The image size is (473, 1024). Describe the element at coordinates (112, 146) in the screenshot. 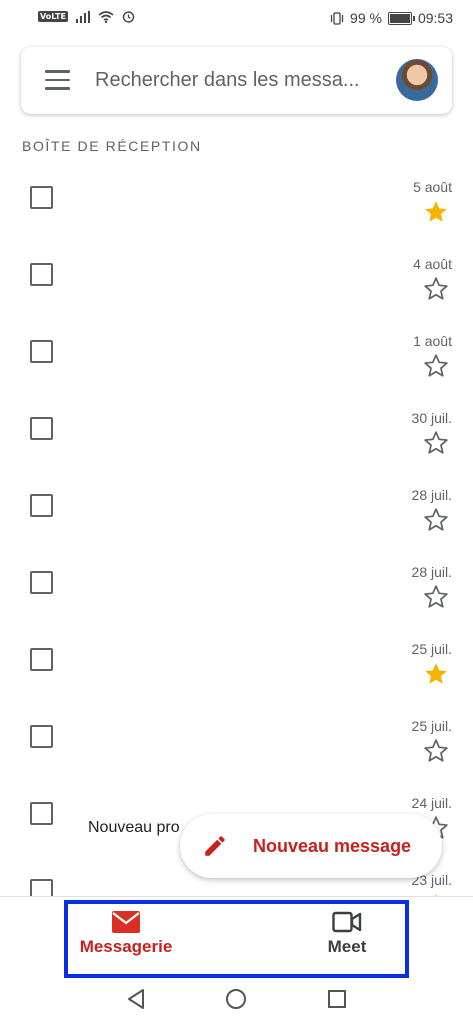

I see `section-title: BOÎTE DE RÉCEPTION` at that location.